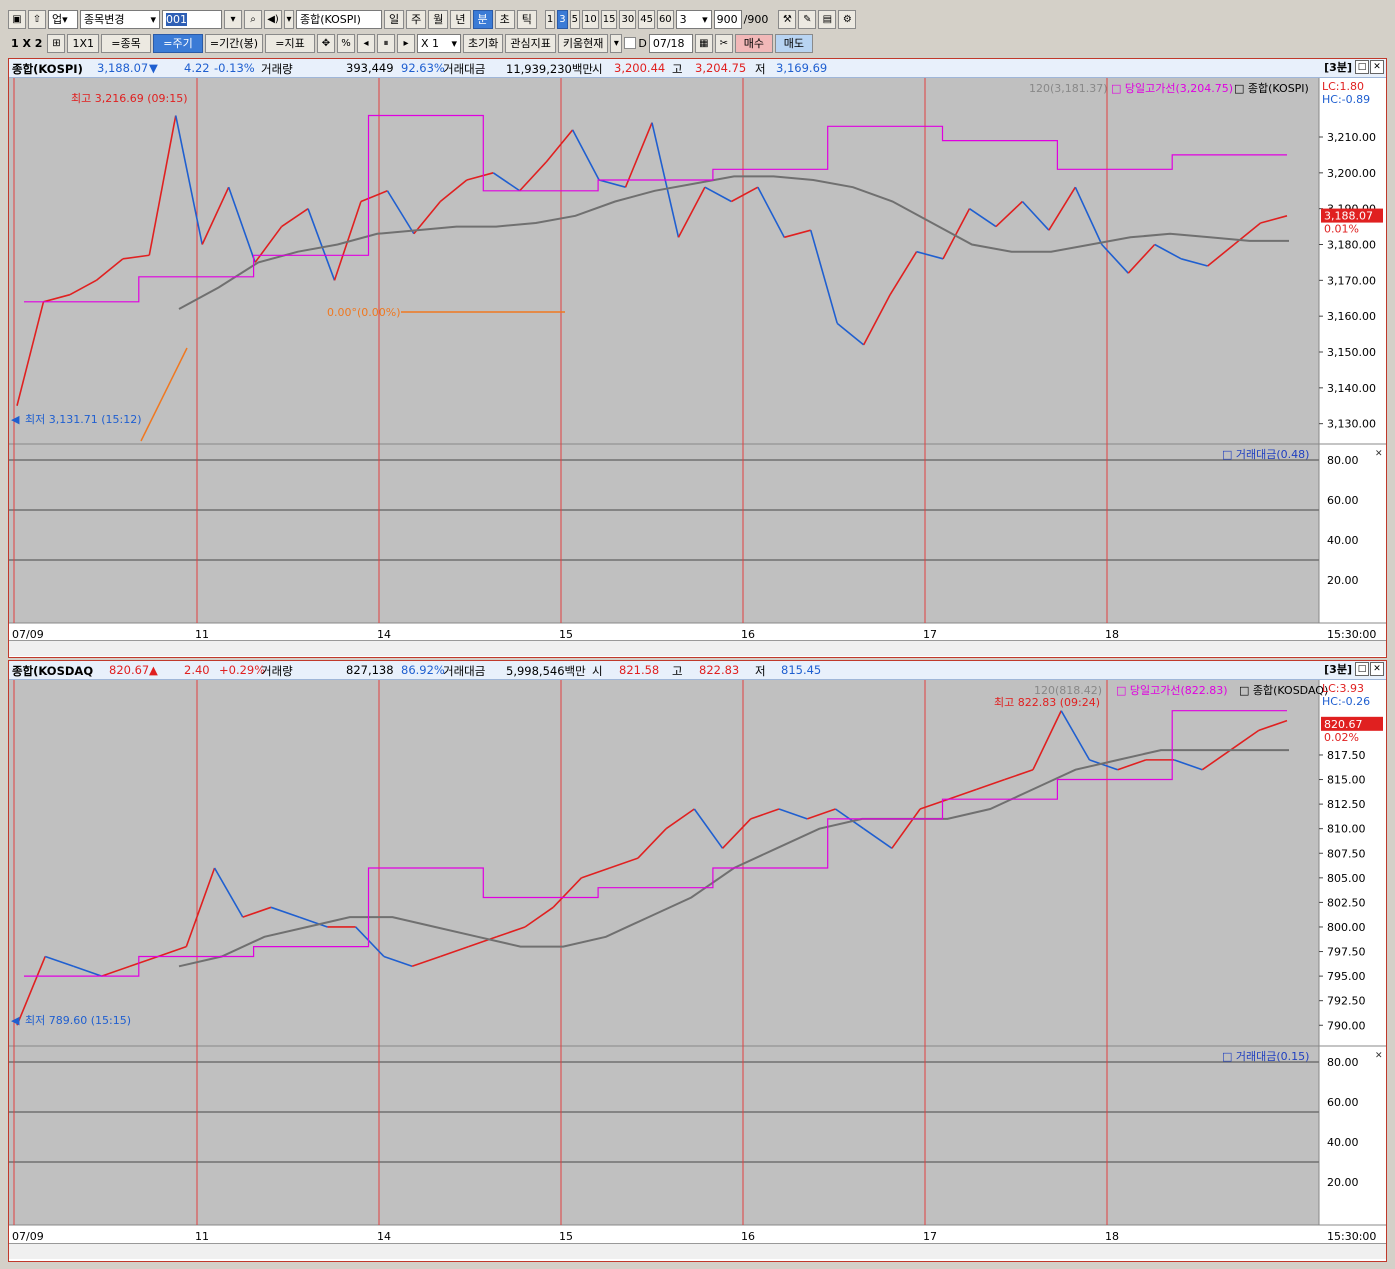  What do you see at coordinates (56, 43) in the screenshot?
I see `grid-icon: ⊞` at bounding box center [56, 43].